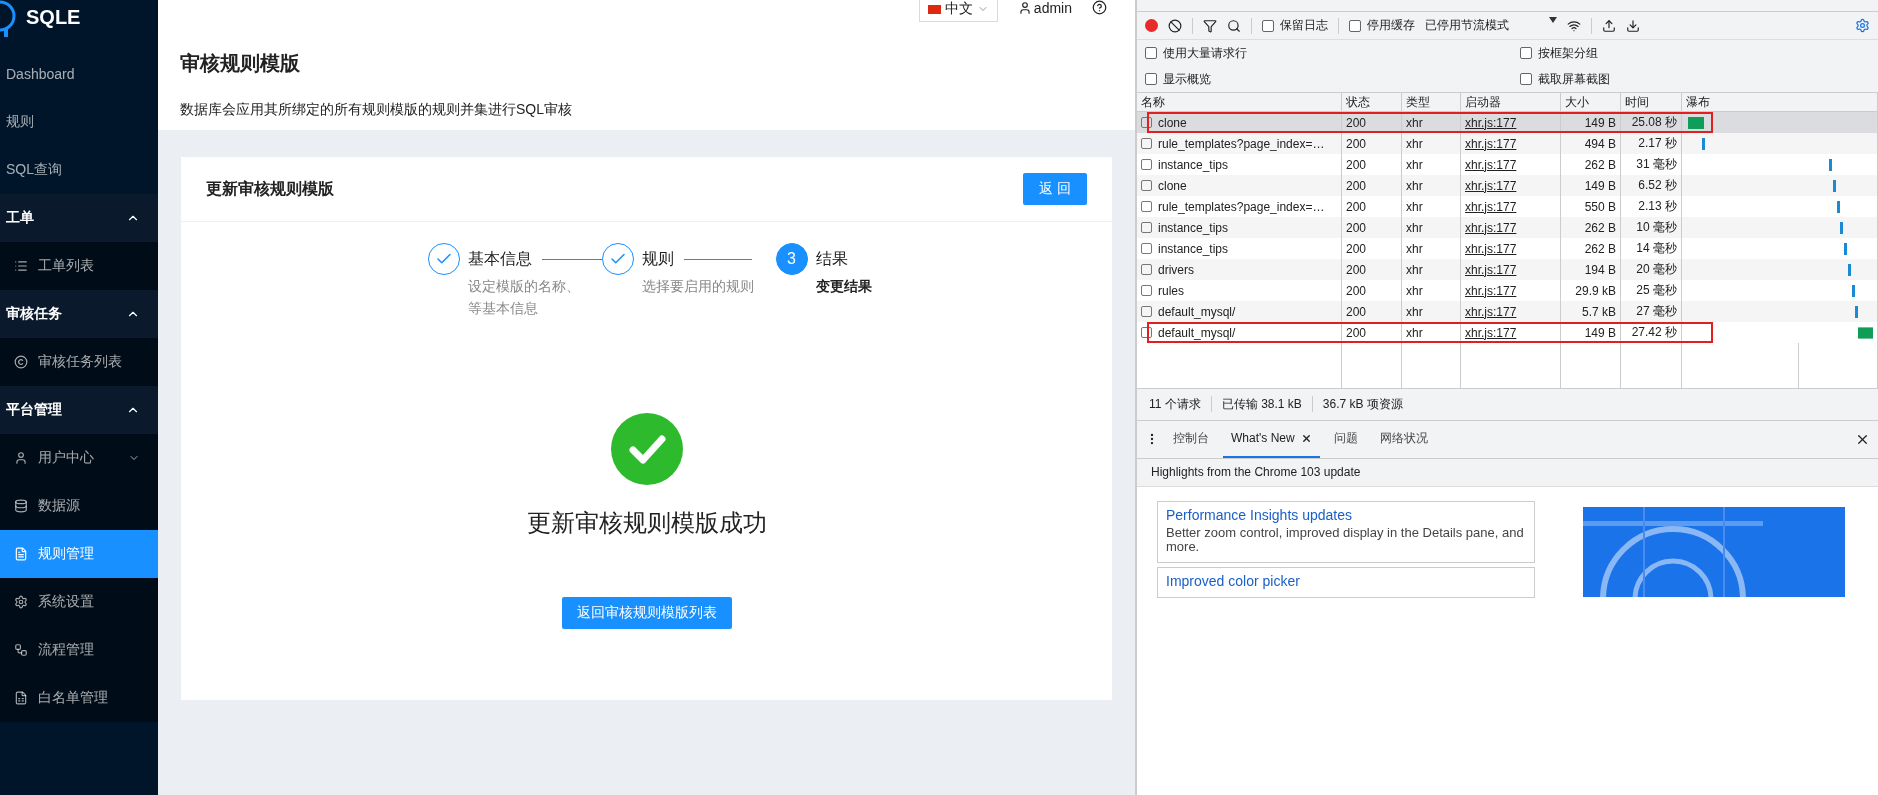 This screenshot has width=1878, height=795. Describe the element at coordinates (1591, 311) in the screenshot. I see `table-cell: 5.7 kB` at that location.